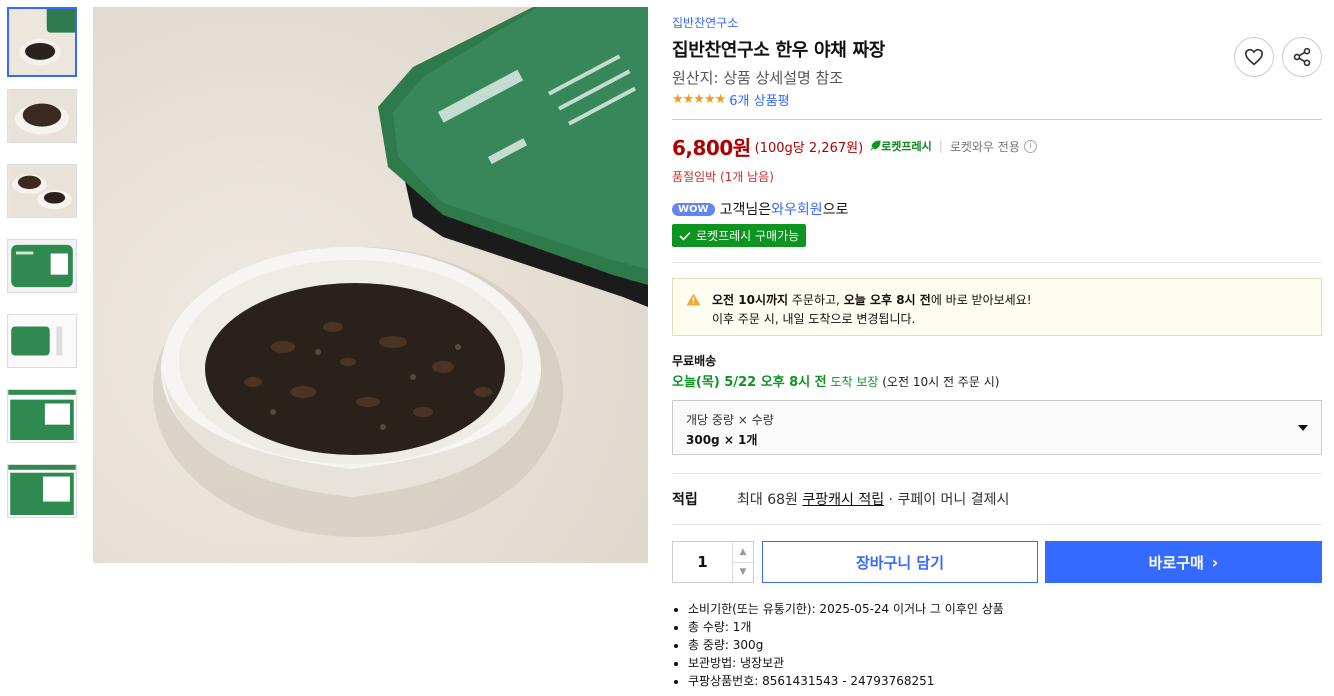 The width and height of the screenshot is (1334, 696). Describe the element at coordinates (852, 382) in the screenshot. I see `shipping-guarantee: 도착 보장` at that location.